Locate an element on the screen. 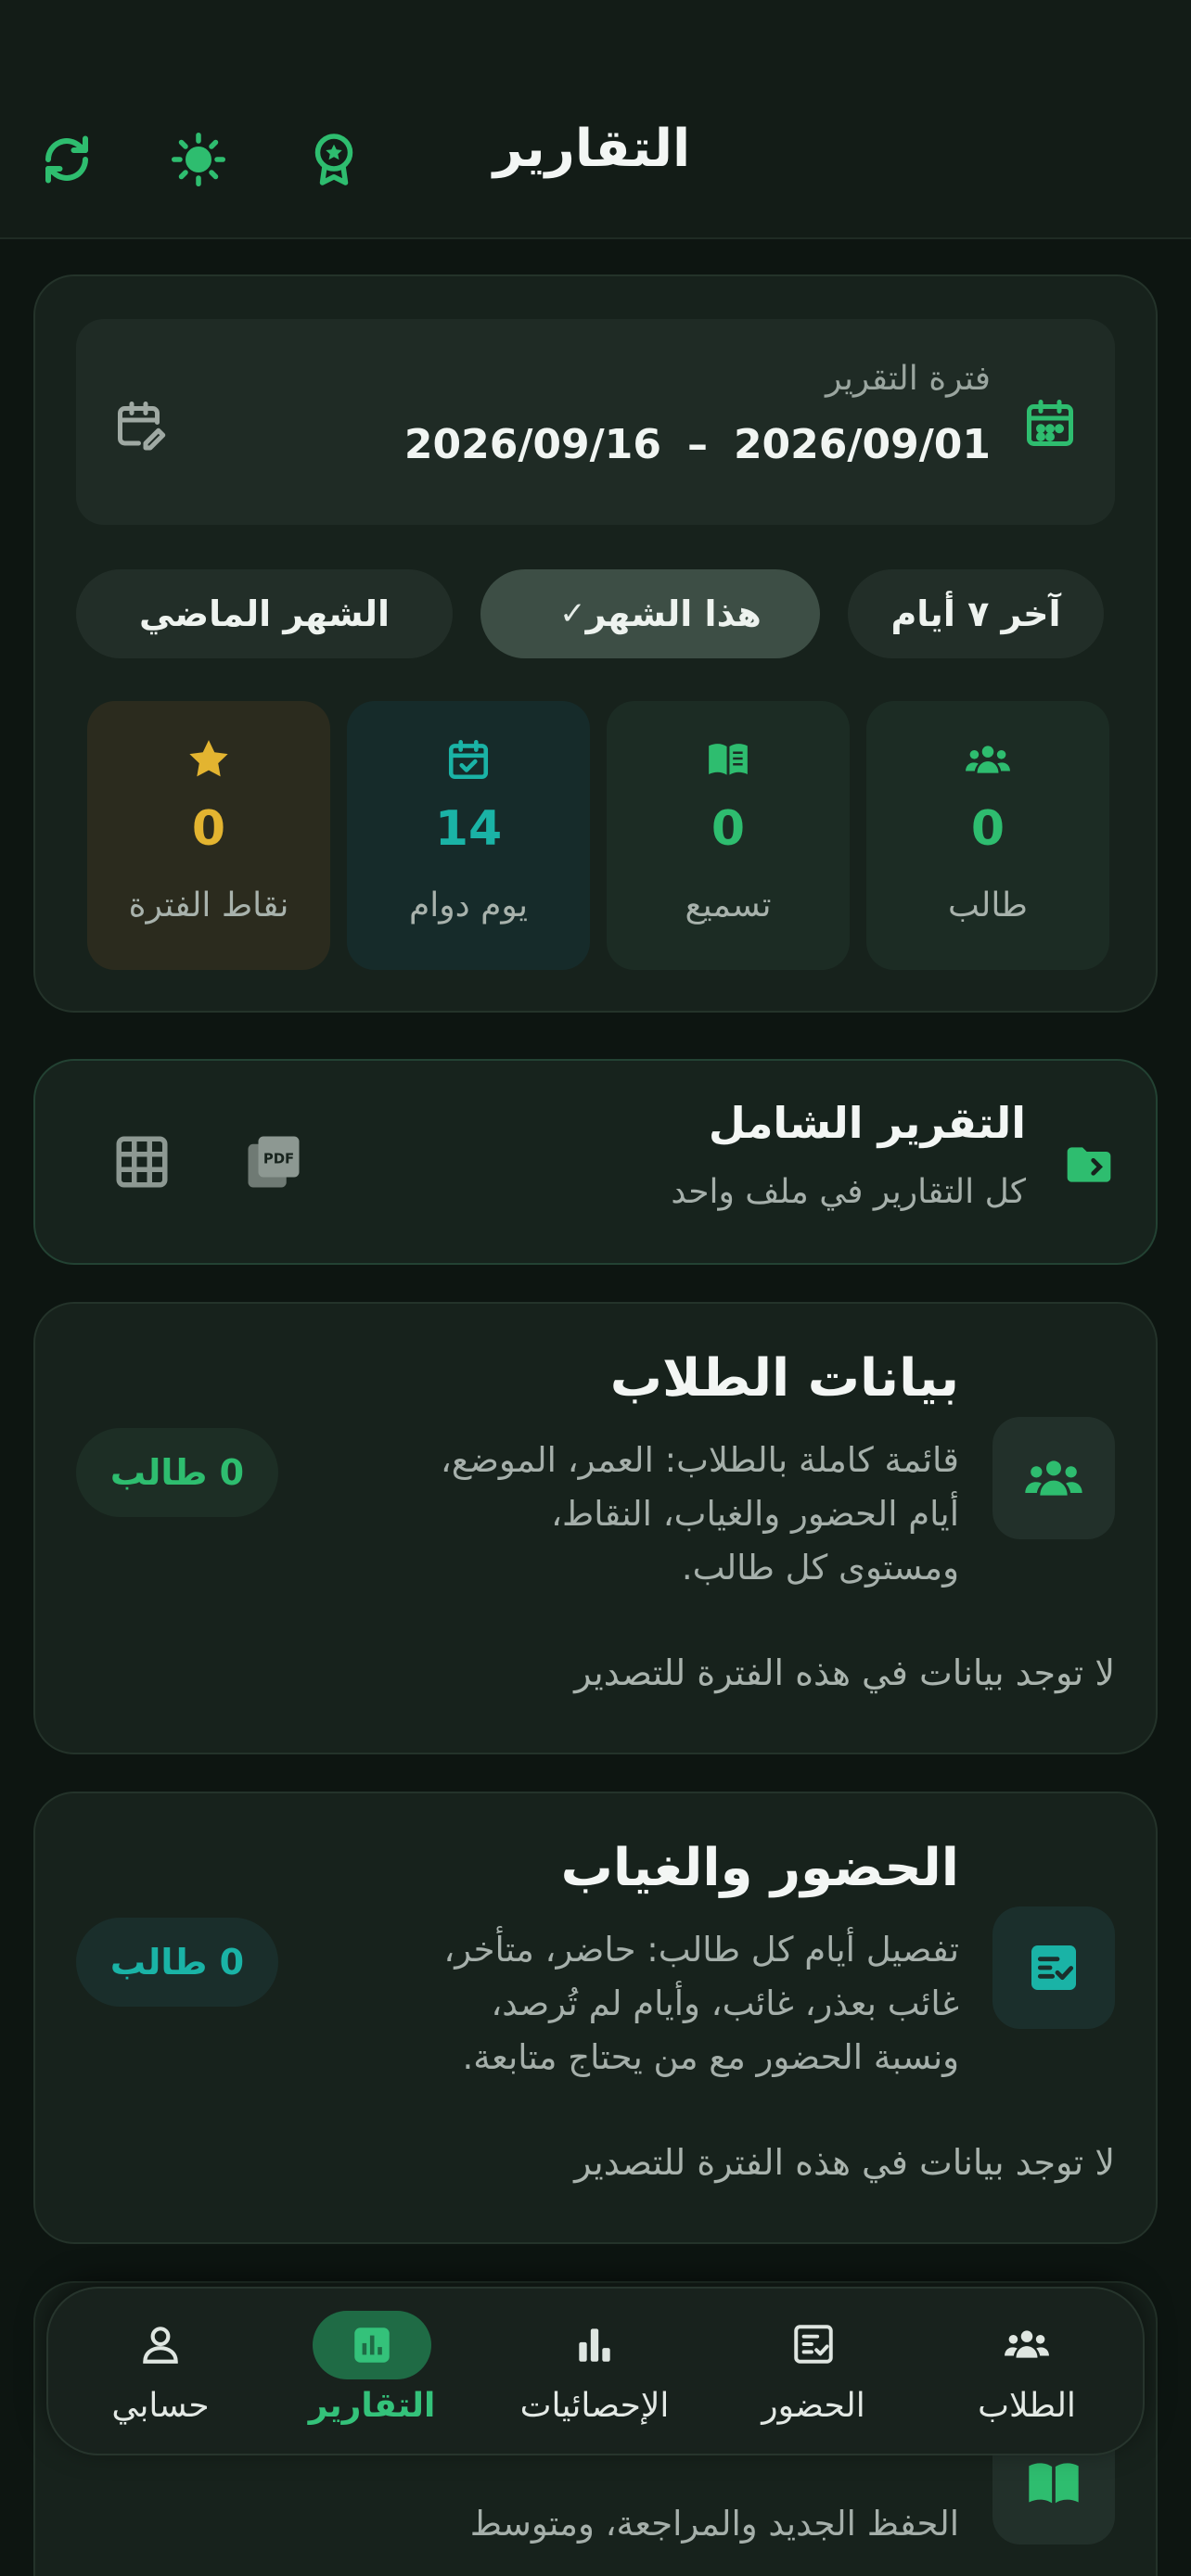 The height and width of the screenshot is (2576, 1191). nav-label: الإحصائيات is located at coordinates (594, 2406).